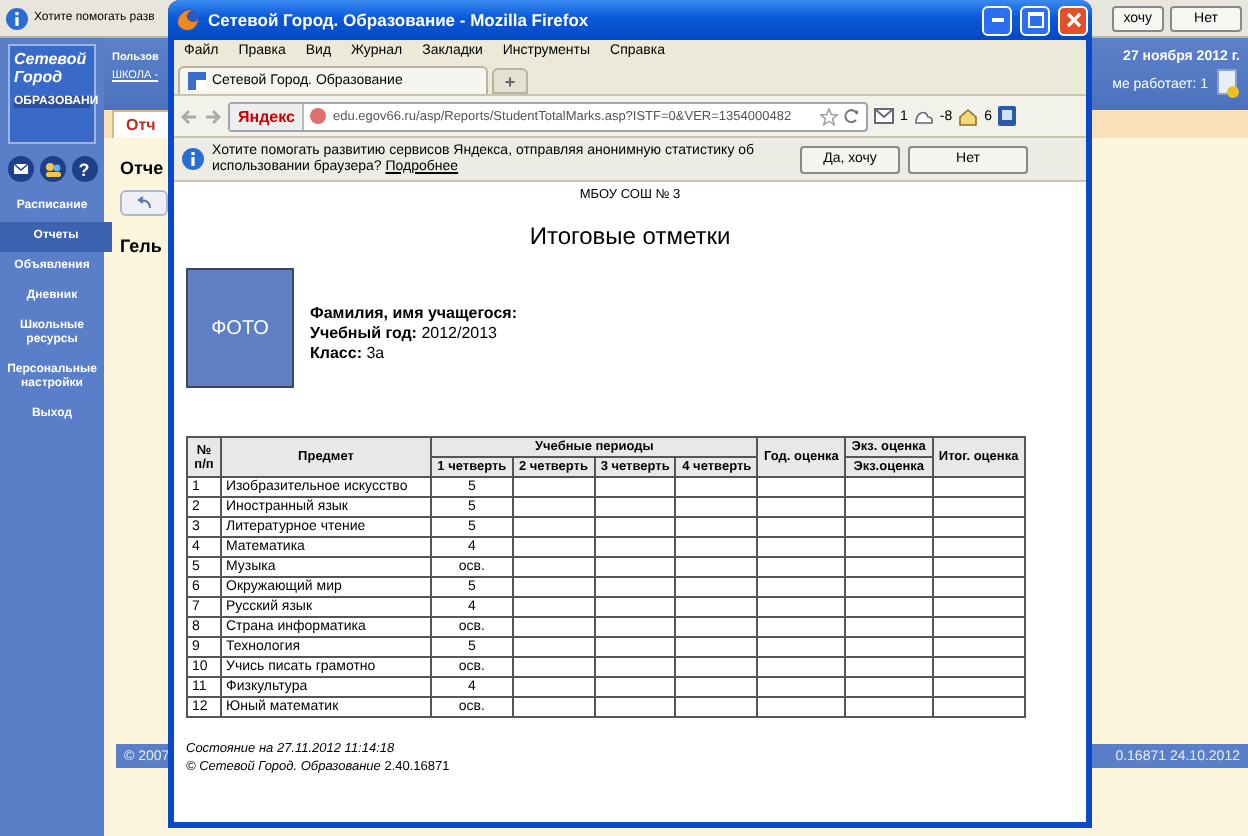 The width and height of the screenshot is (1248, 836). What do you see at coordinates (829, 116) in the screenshot?
I see `star-icon` at bounding box center [829, 116].